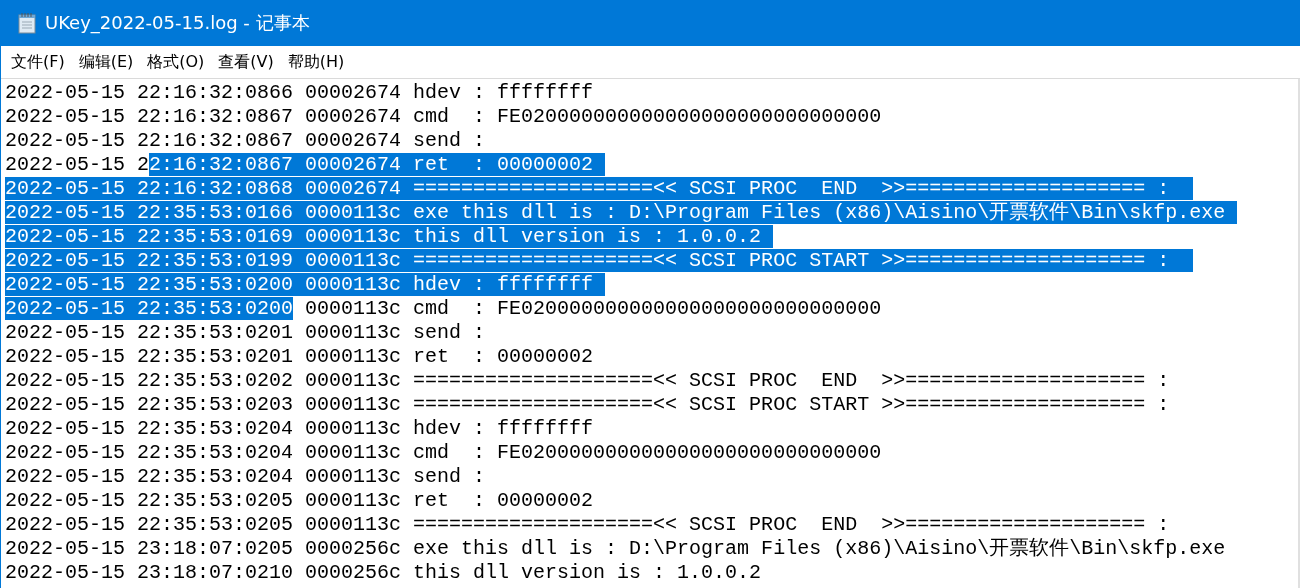 This screenshot has height=588, width=1300. What do you see at coordinates (246, 62) in the screenshot?
I see `menu-item: 查看(V)` at bounding box center [246, 62].